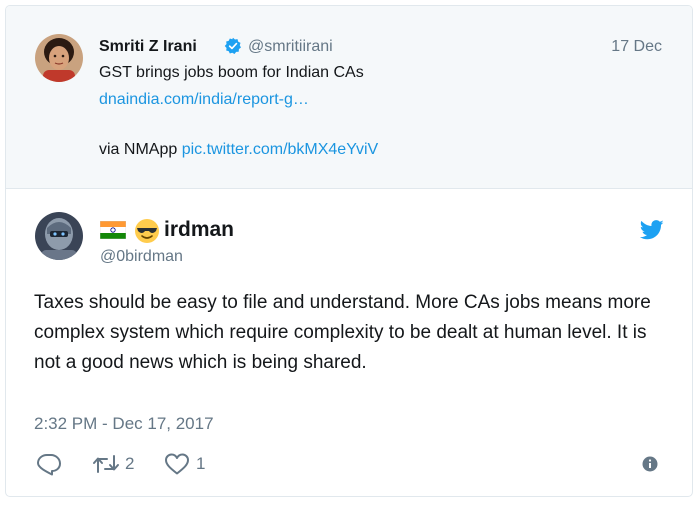 The height and width of the screenshot is (508, 700). I want to click on retweet-count: 2, so click(129, 464).